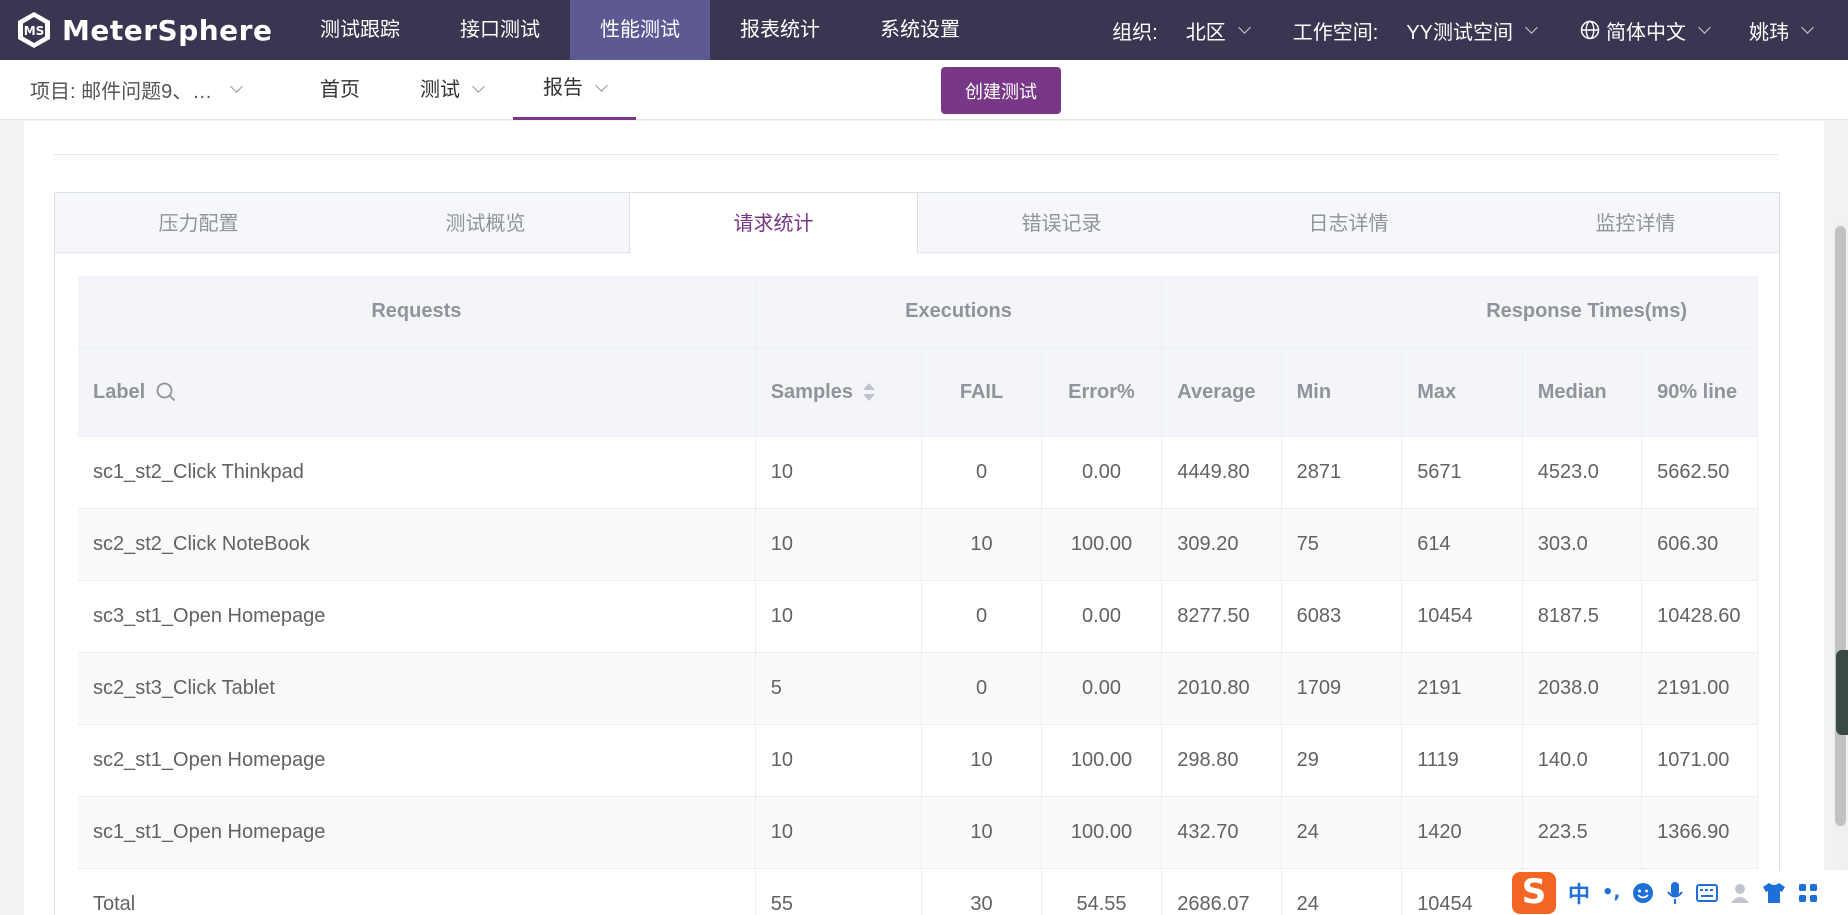  I want to click on page-scrollbar-thumb, so click(1840, 526).